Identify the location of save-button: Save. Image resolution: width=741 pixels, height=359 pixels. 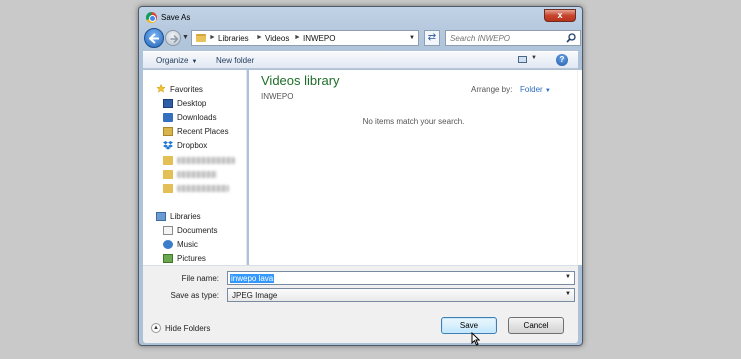
(469, 325).